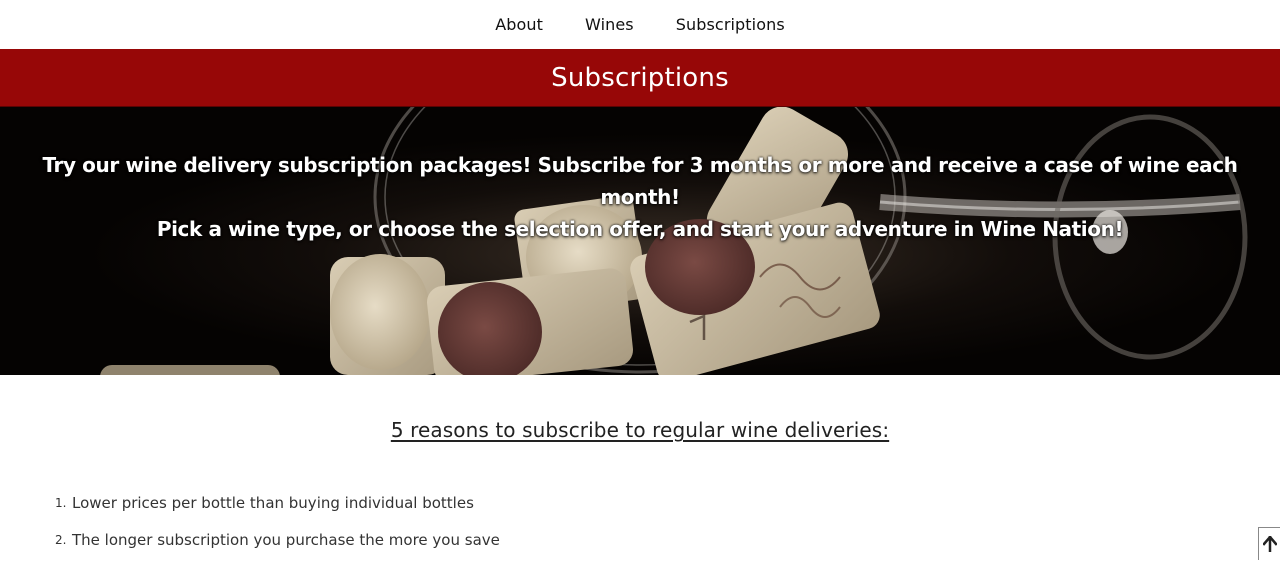 This screenshot has height=565, width=1280. I want to click on top-navigation: About Wines Subscriptions, so click(640, 24).